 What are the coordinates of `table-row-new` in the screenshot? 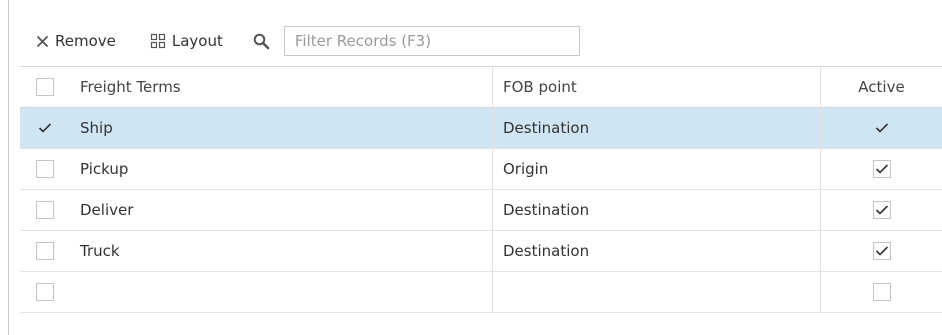 It's located at (481, 292).